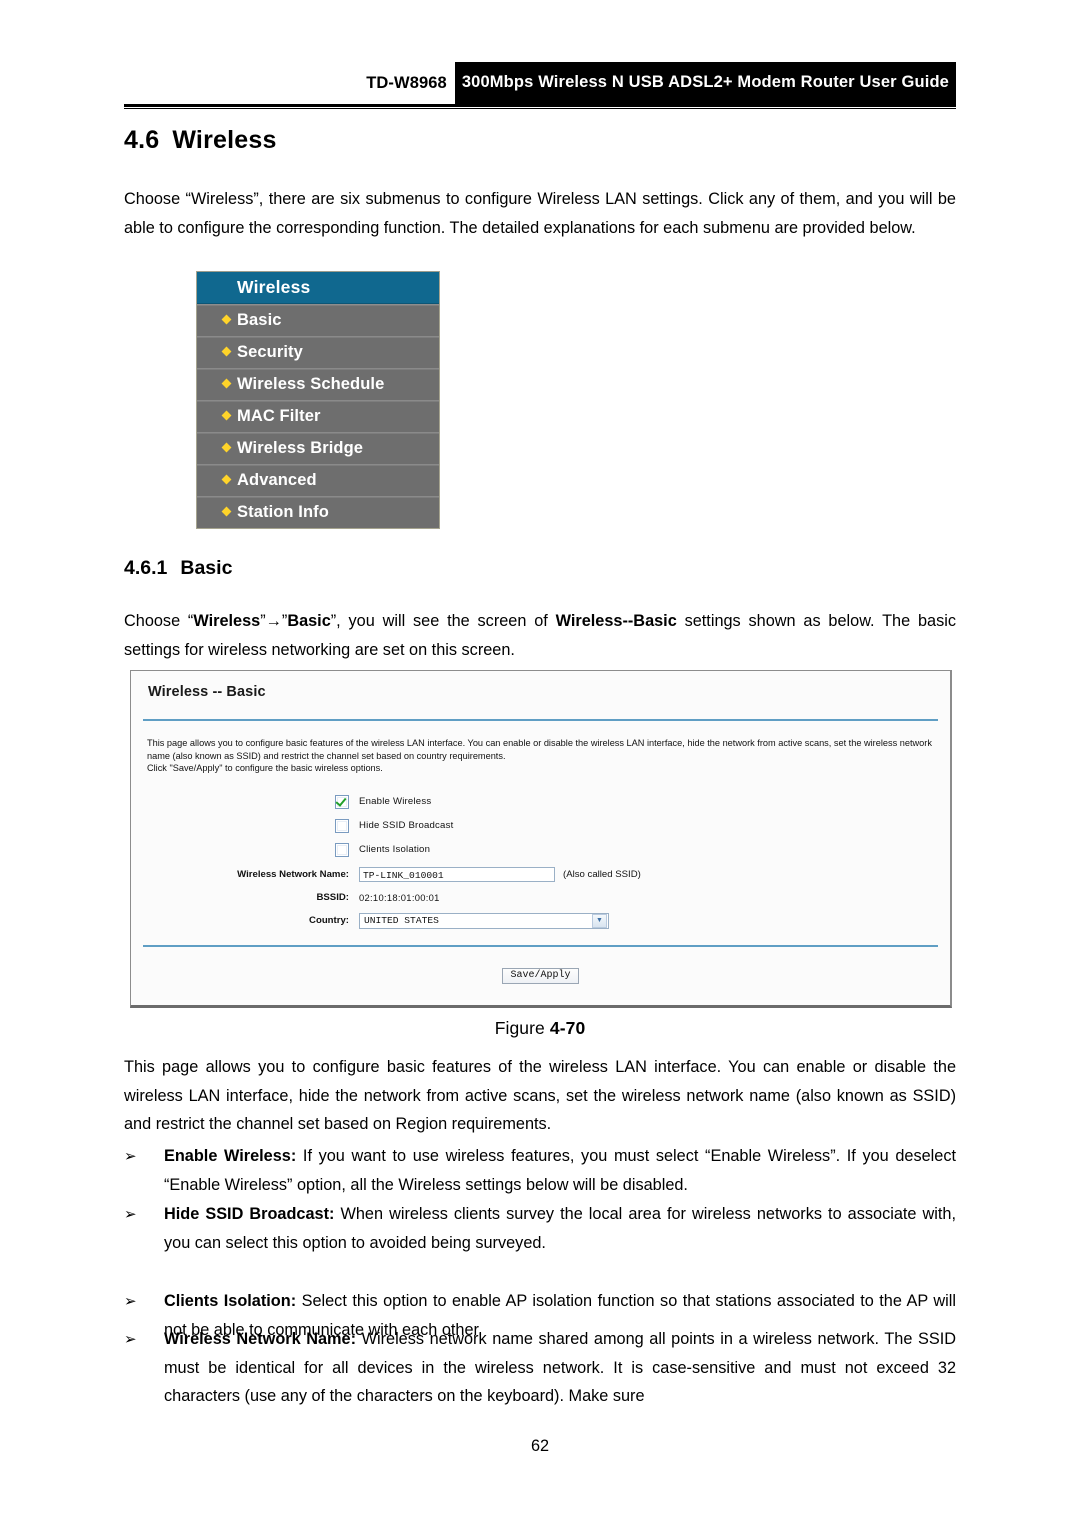 The image size is (1080, 1527). Describe the element at coordinates (283, 512) in the screenshot. I see `sidebar-item-label: Station Info` at that location.